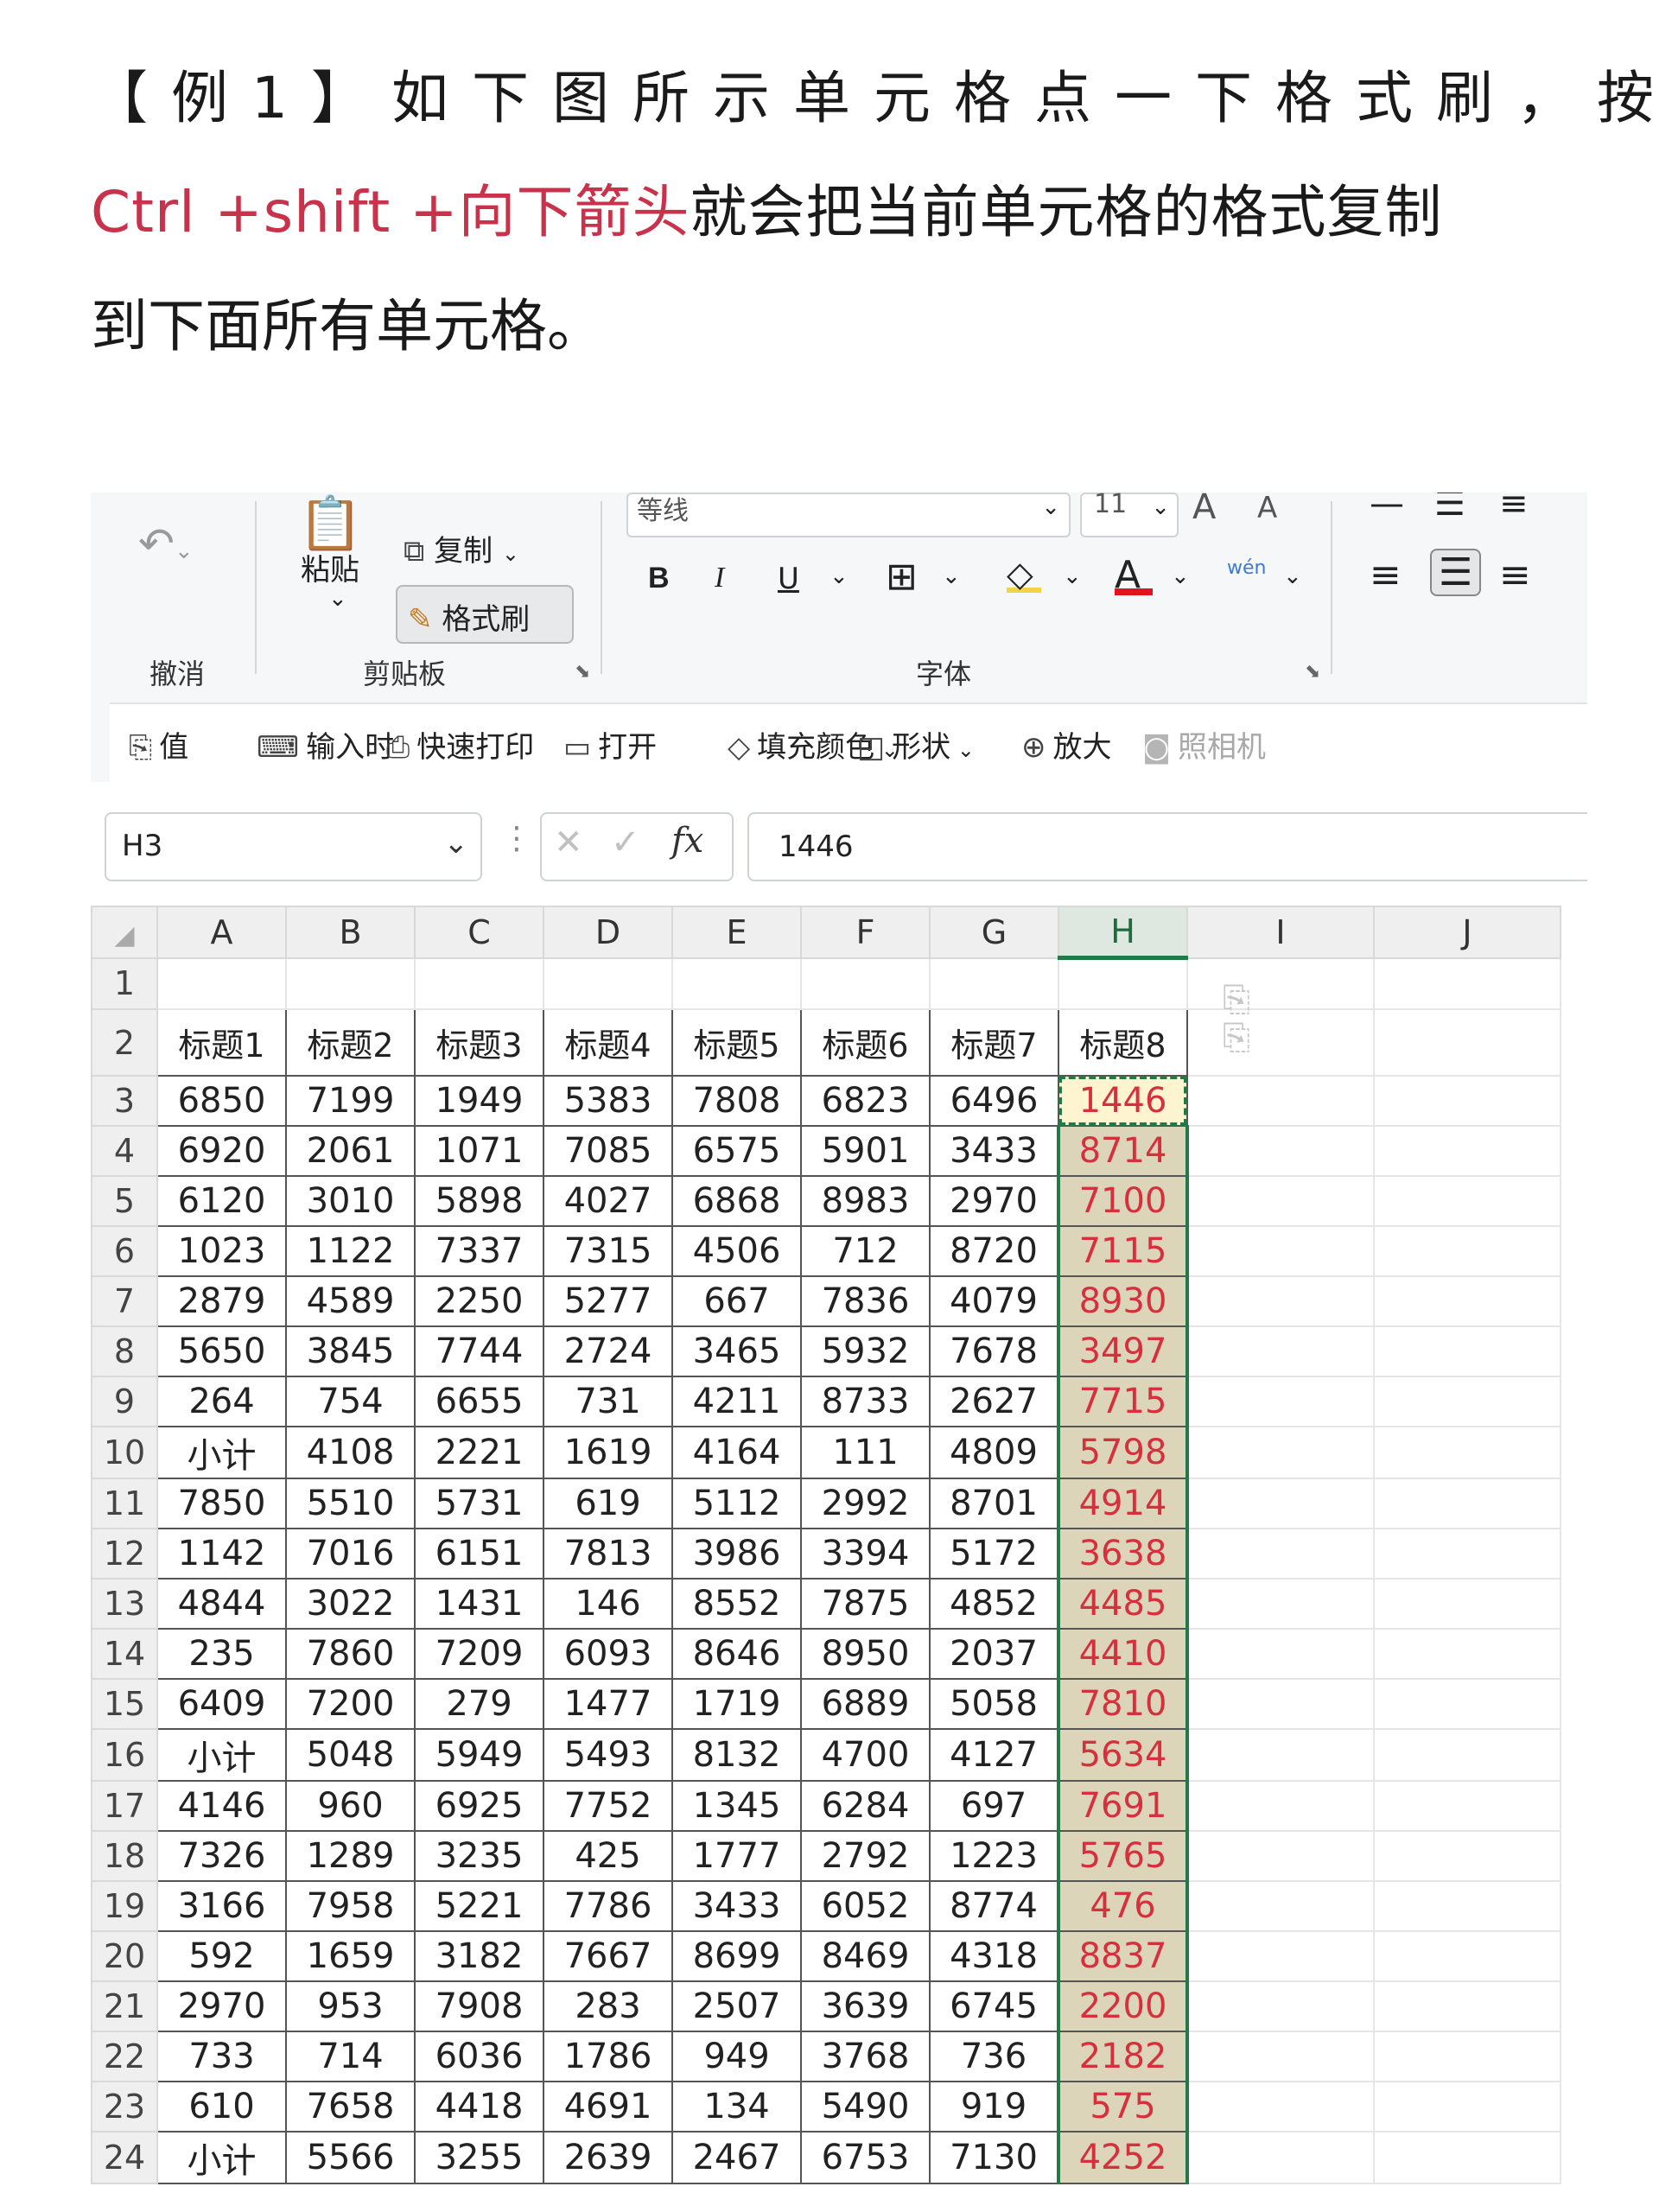 This screenshot has width=1659, height=2212. What do you see at coordinates (608, 1755) in the screenshot?
I see `table-cell: 5493` at bounding box center [608, 1755].